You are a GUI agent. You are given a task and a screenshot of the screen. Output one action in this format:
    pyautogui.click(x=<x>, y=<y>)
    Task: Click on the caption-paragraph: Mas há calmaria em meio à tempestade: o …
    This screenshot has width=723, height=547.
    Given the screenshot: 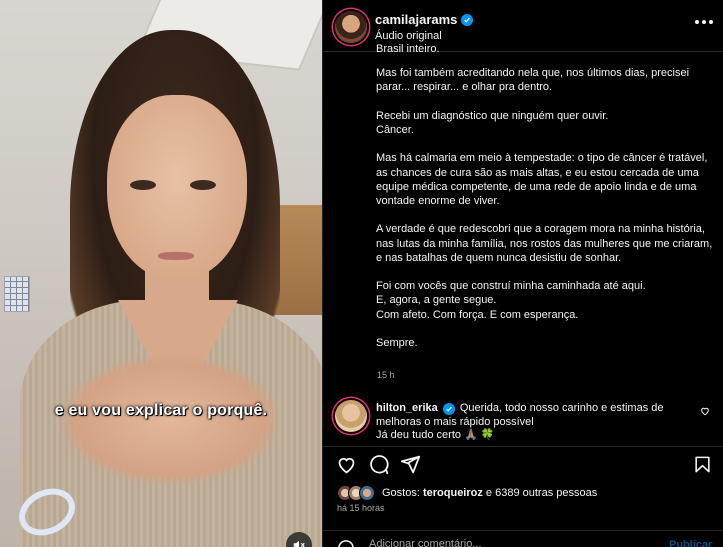 What is the action you would take?
    pyautogui.click(x=546, y=179)
    